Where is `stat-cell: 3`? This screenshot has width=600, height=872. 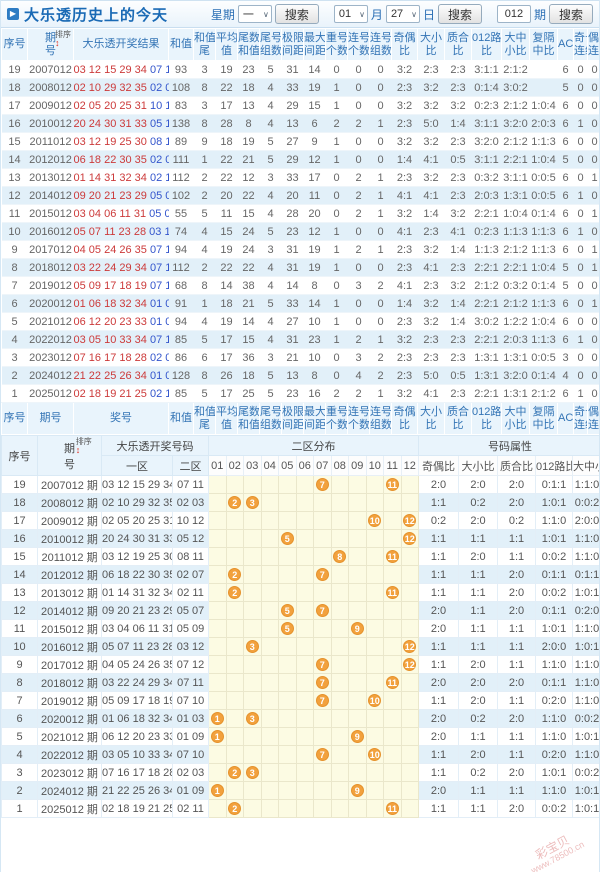 stat-cell: 3 is located at coordinates (358, 357).